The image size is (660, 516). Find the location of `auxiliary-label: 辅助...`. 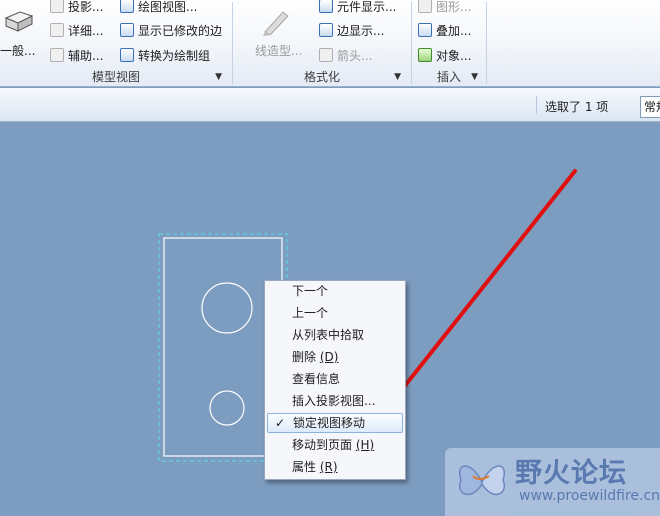

auxiliary-label: 辅助... is located at coordinates (86, 56).